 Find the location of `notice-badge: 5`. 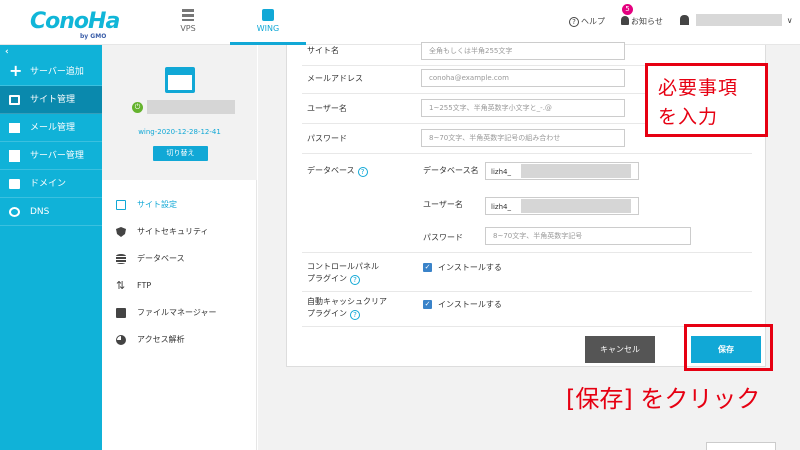

notice-badge: 5 is located at coordinates (627, 9).